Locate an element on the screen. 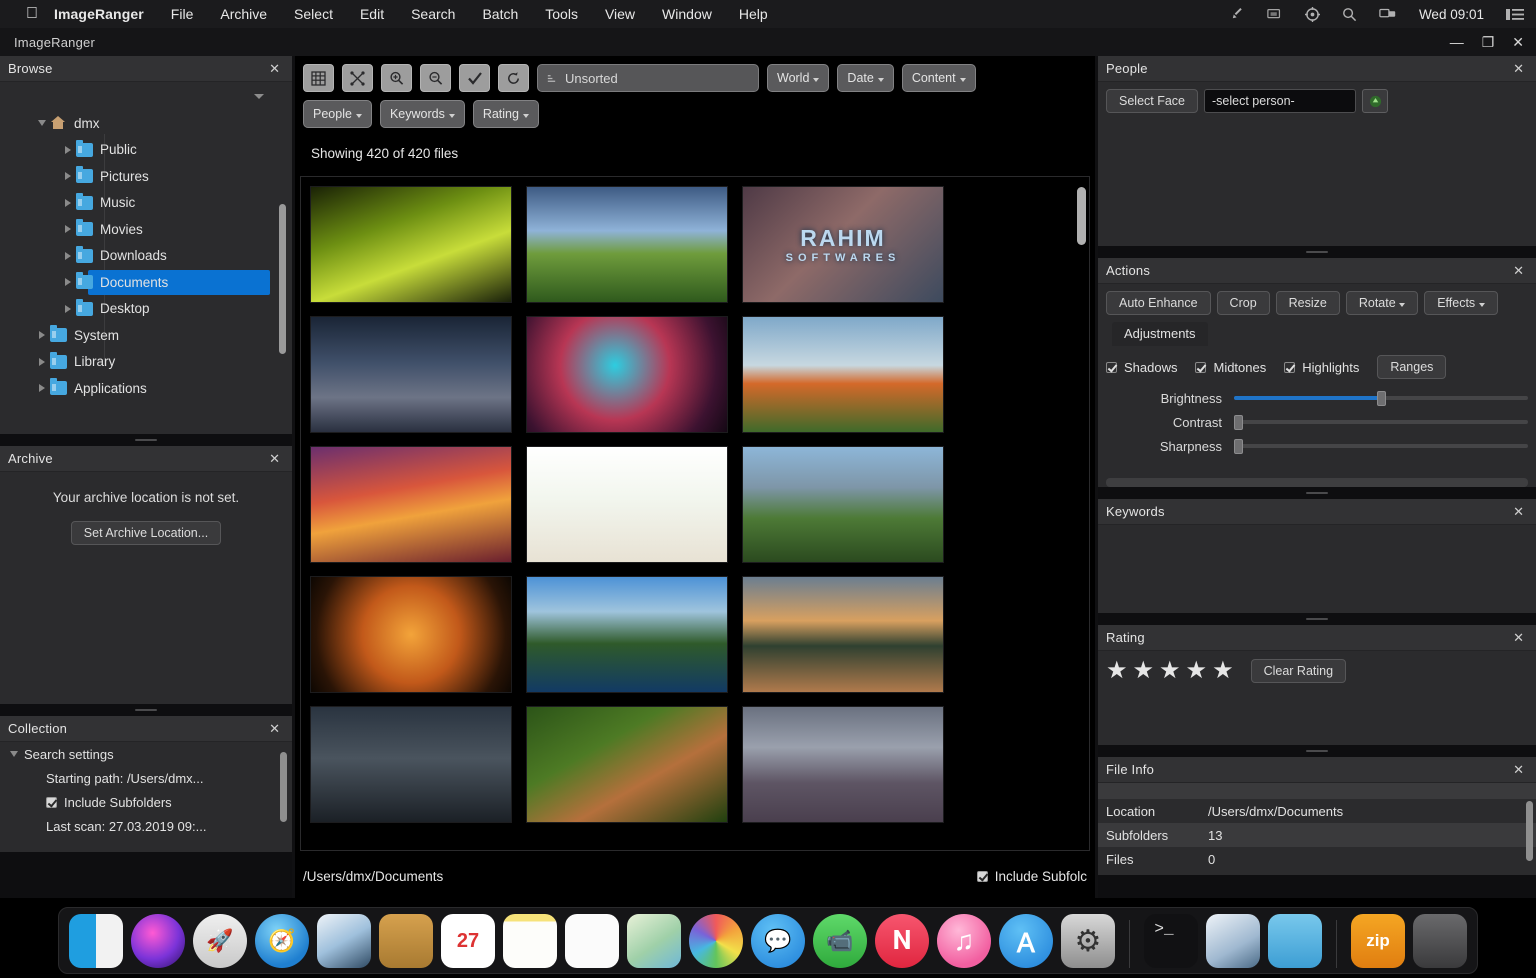 The width and height of the screenshot is (1536, 978). app-store-icon: Ａ is located at coordinates (1026, 941).